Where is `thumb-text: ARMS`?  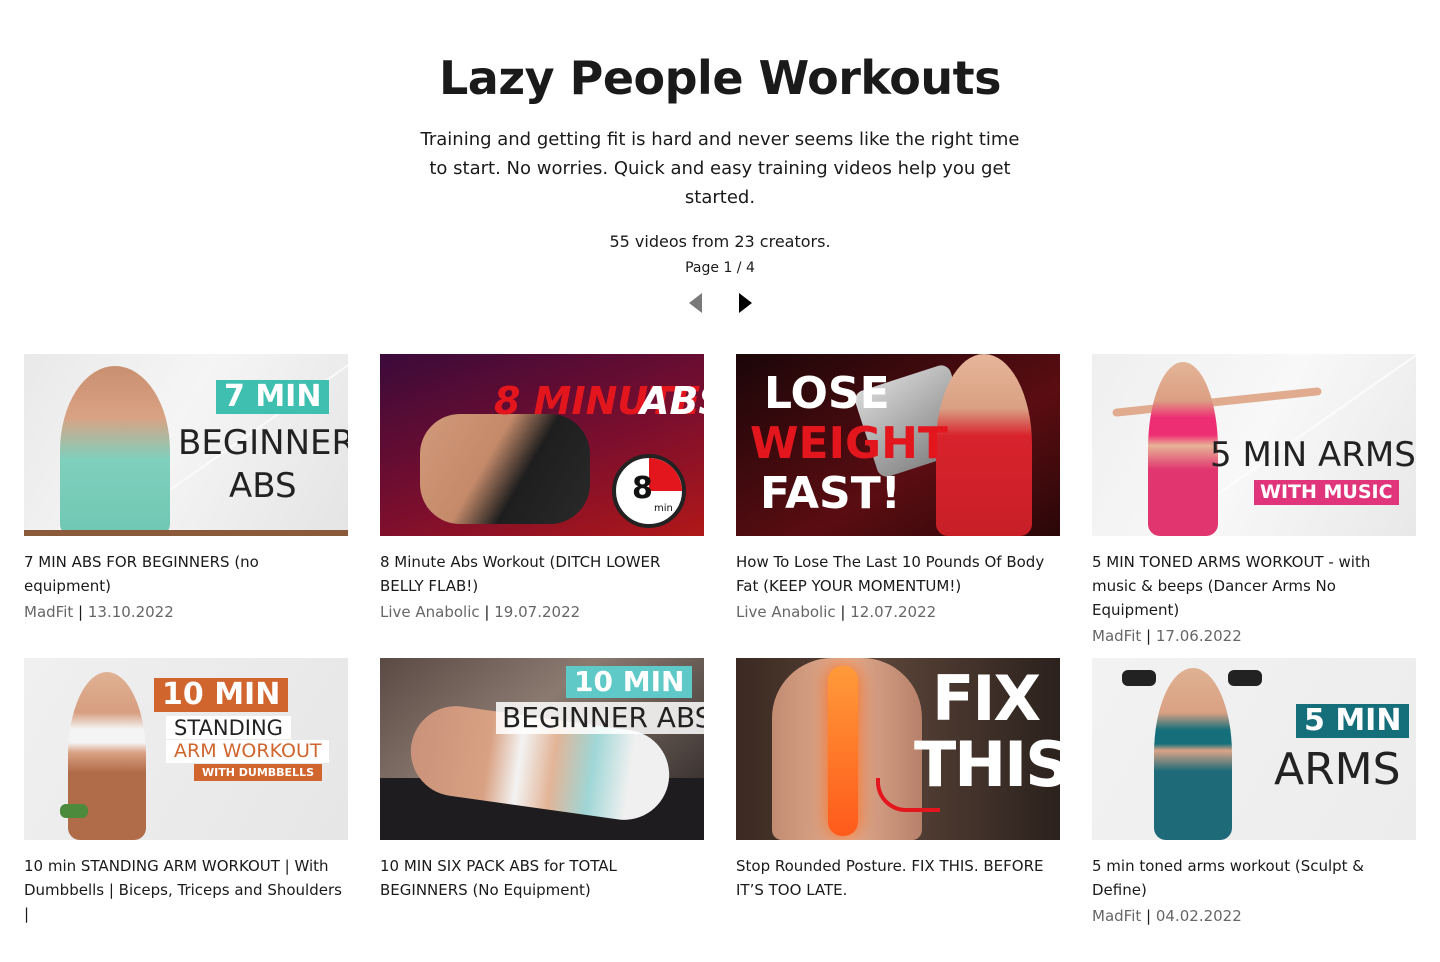
thumb-text: ARMS is located at coordinates (1337, 769).